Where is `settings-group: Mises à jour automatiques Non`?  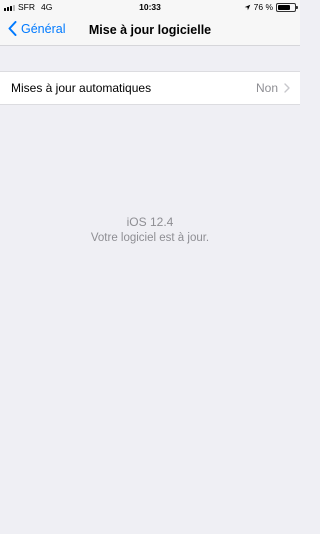 settings-group: Mises à jour automatiques Non is located at coordinates (150, 88).